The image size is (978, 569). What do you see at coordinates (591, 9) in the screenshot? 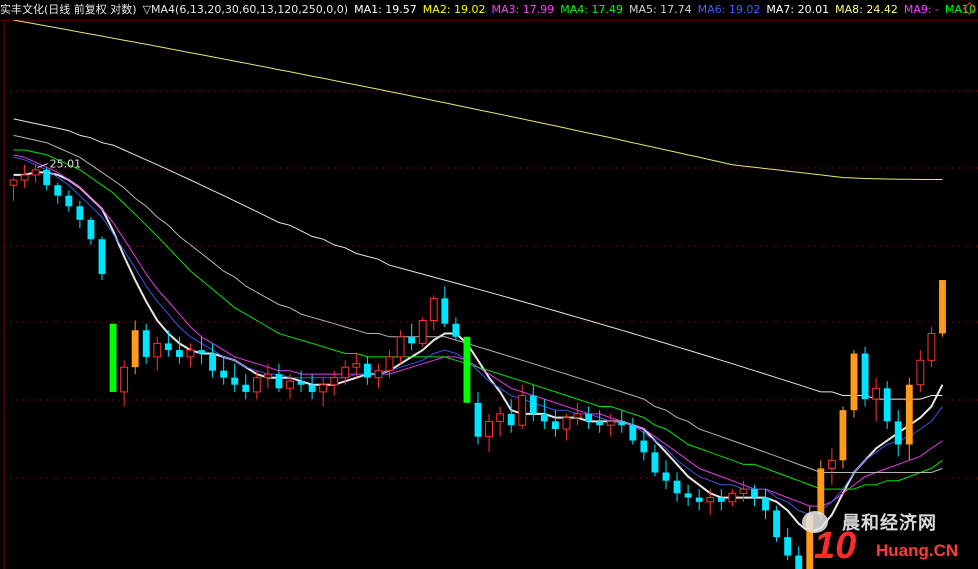
I see `ma-legend-item: MA4: 17.49` at bounding box center [591, 9].